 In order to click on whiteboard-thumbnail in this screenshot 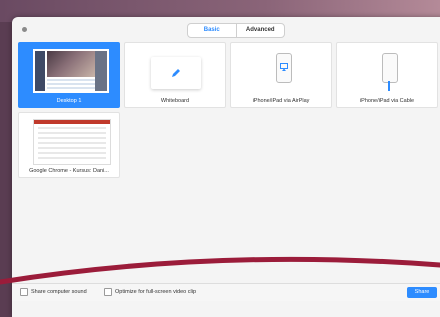, I will do `click(176, 73)`.